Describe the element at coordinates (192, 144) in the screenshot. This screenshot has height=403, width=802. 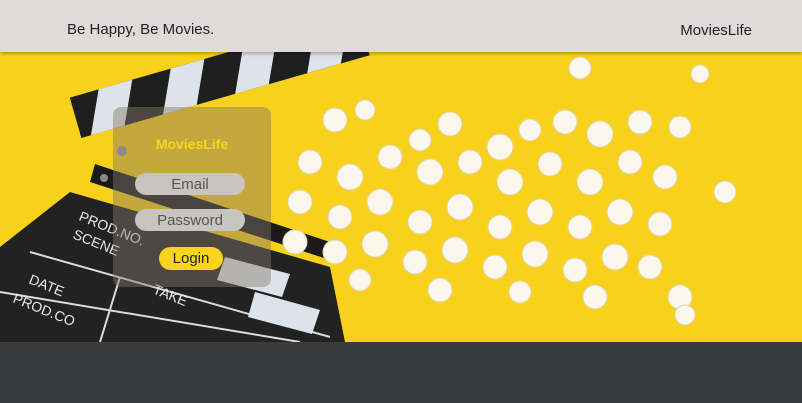
I see `login-title: MoviesLife` at that location.